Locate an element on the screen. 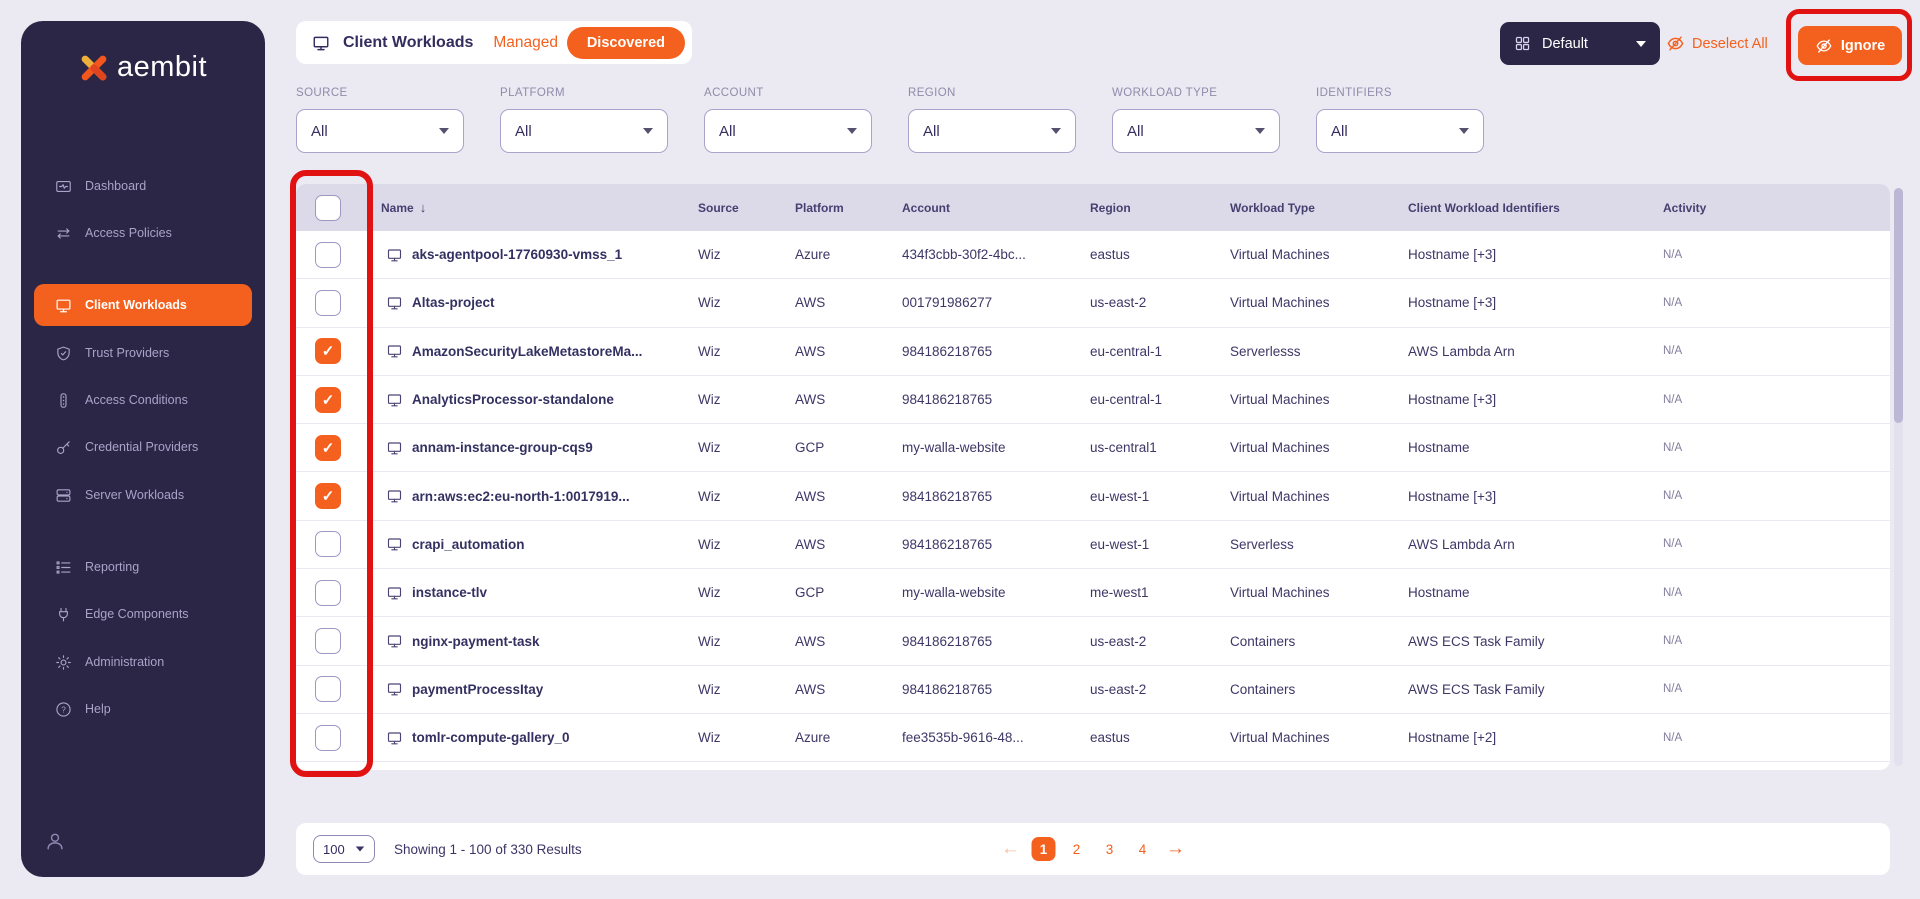 This screenshot has width=1920, height=899. plug-icon is located at coordinates (63, 614).